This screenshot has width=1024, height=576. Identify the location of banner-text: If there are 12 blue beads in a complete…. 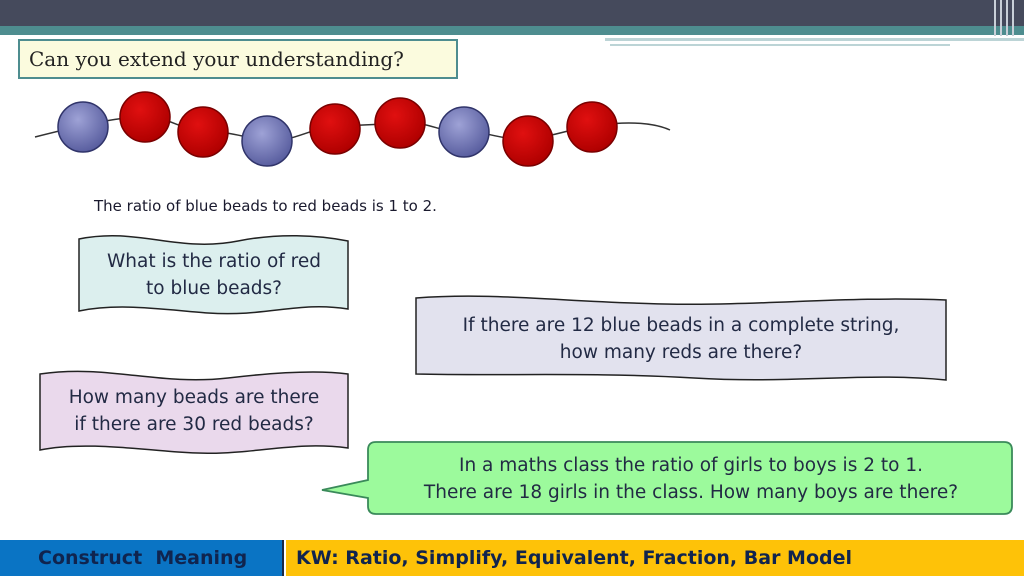
(681, 339).